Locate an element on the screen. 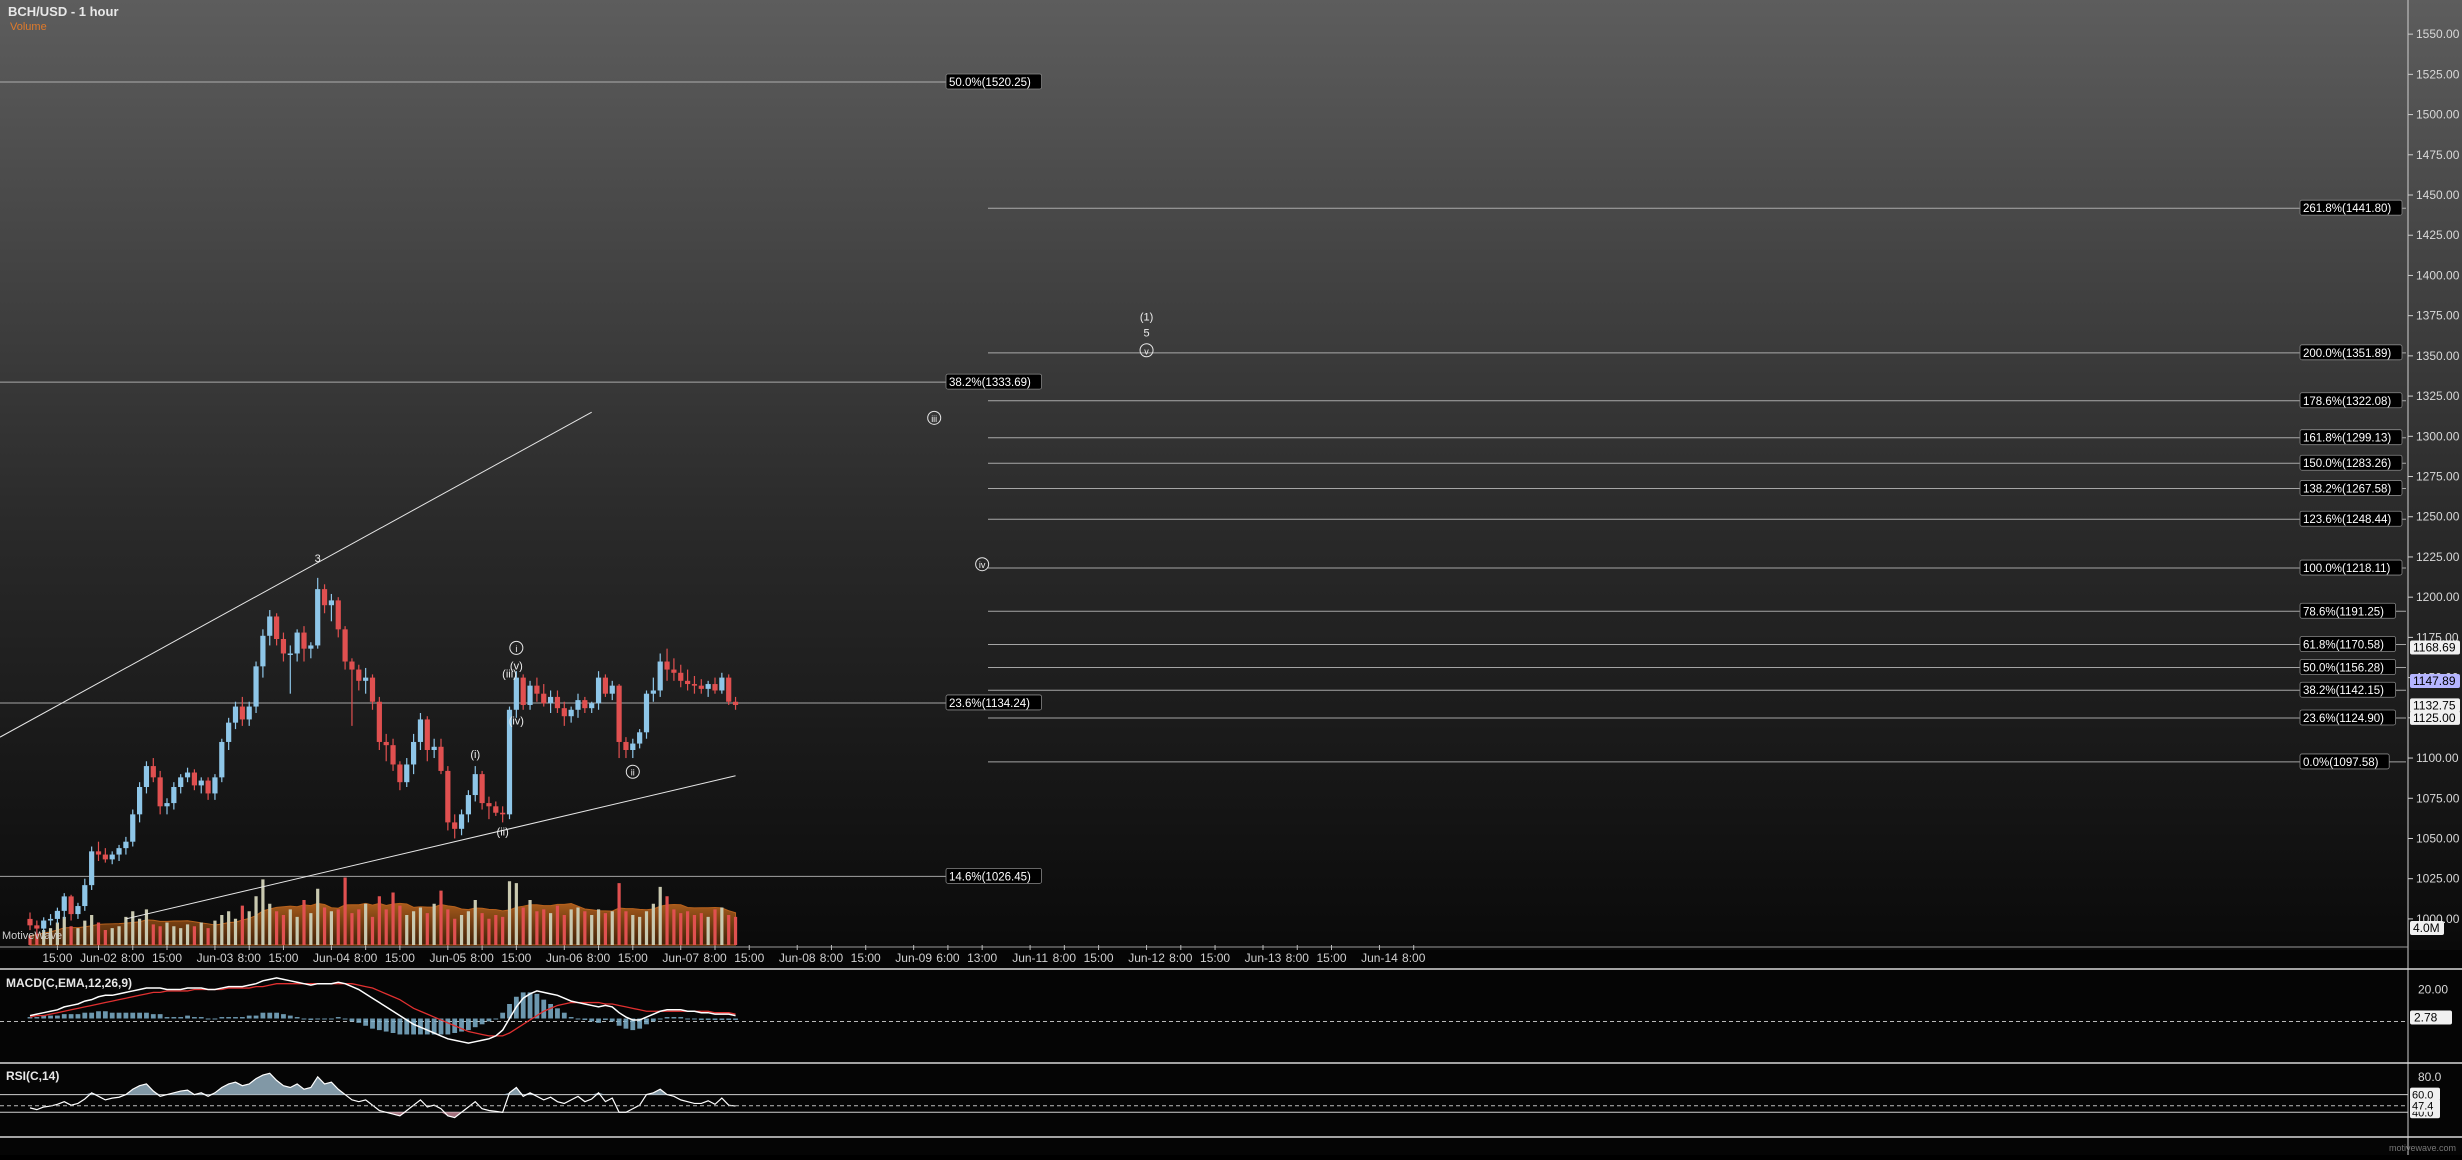  wave-label: 5 is located at coordinates (1146, 334).